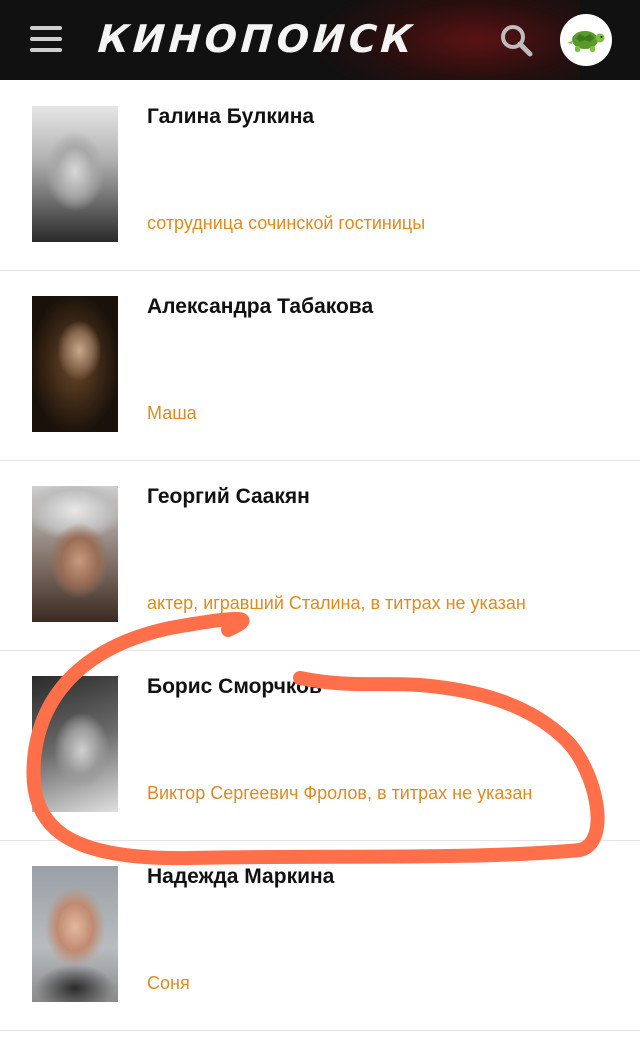 The width and height of the screenshot is (640, 1048). I want to click on top-bar: КИНОПОИСК, so click(320, 40).